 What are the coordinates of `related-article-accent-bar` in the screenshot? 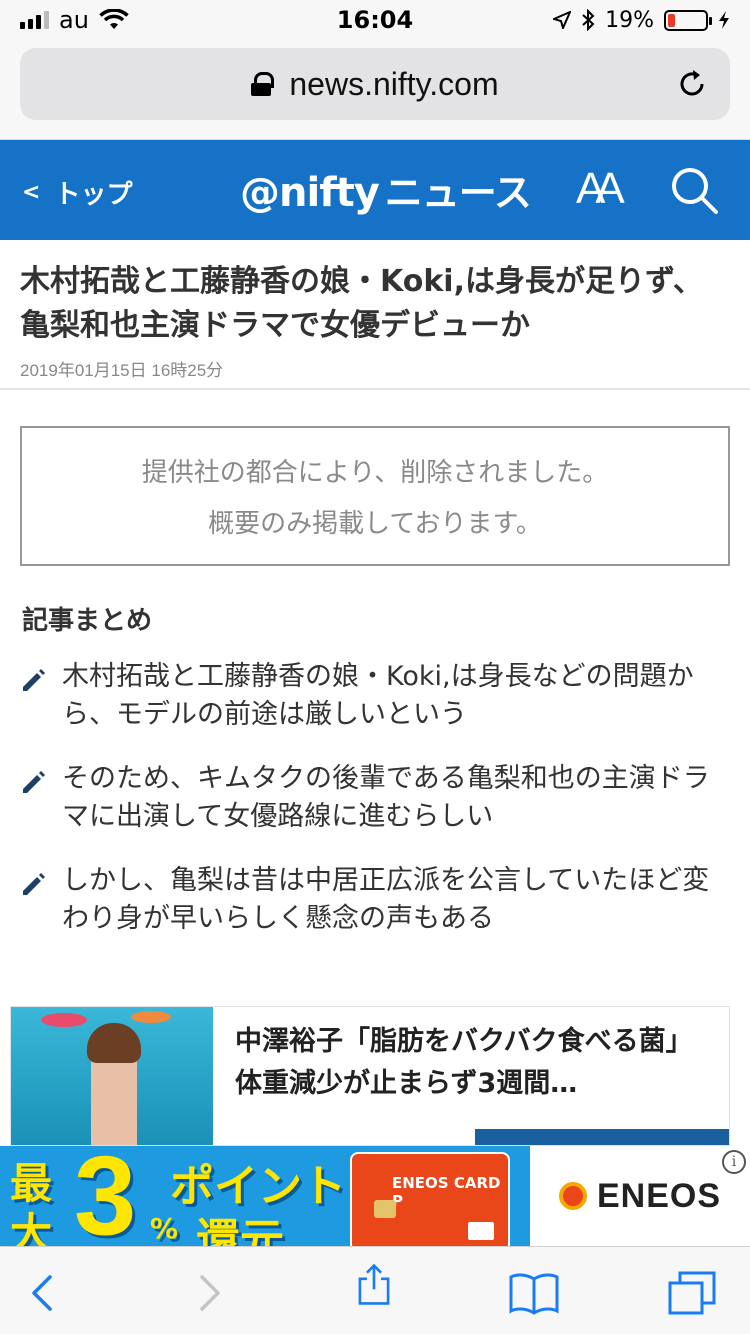 It's located at (602, 1137).